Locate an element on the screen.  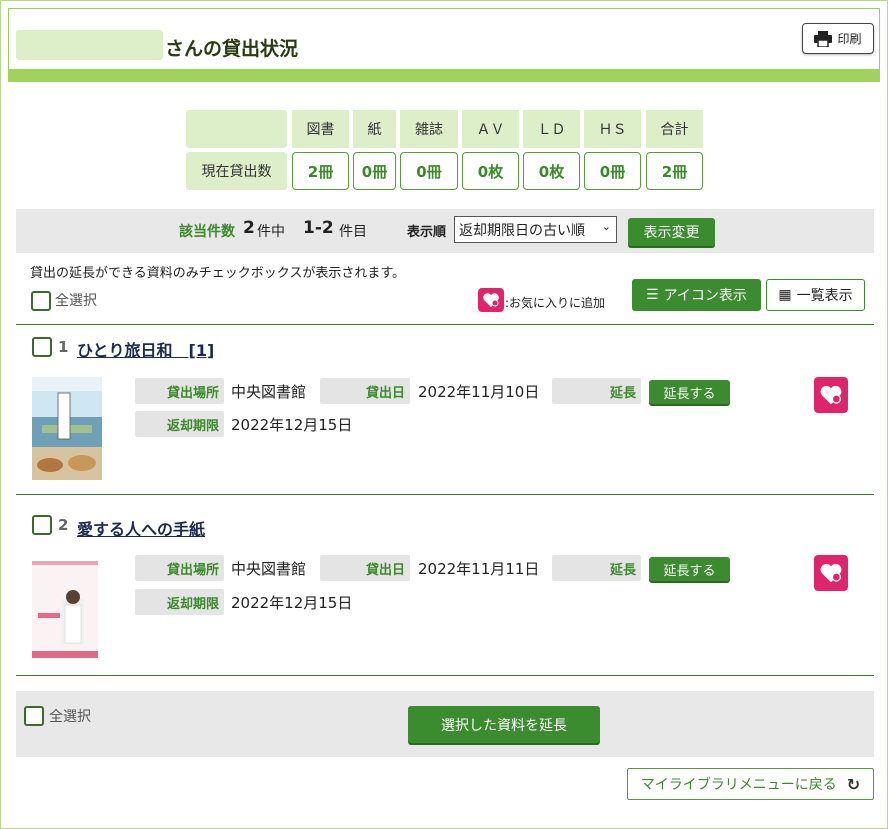
result-total-unit: 件中 is located at coordinates (271, 232).